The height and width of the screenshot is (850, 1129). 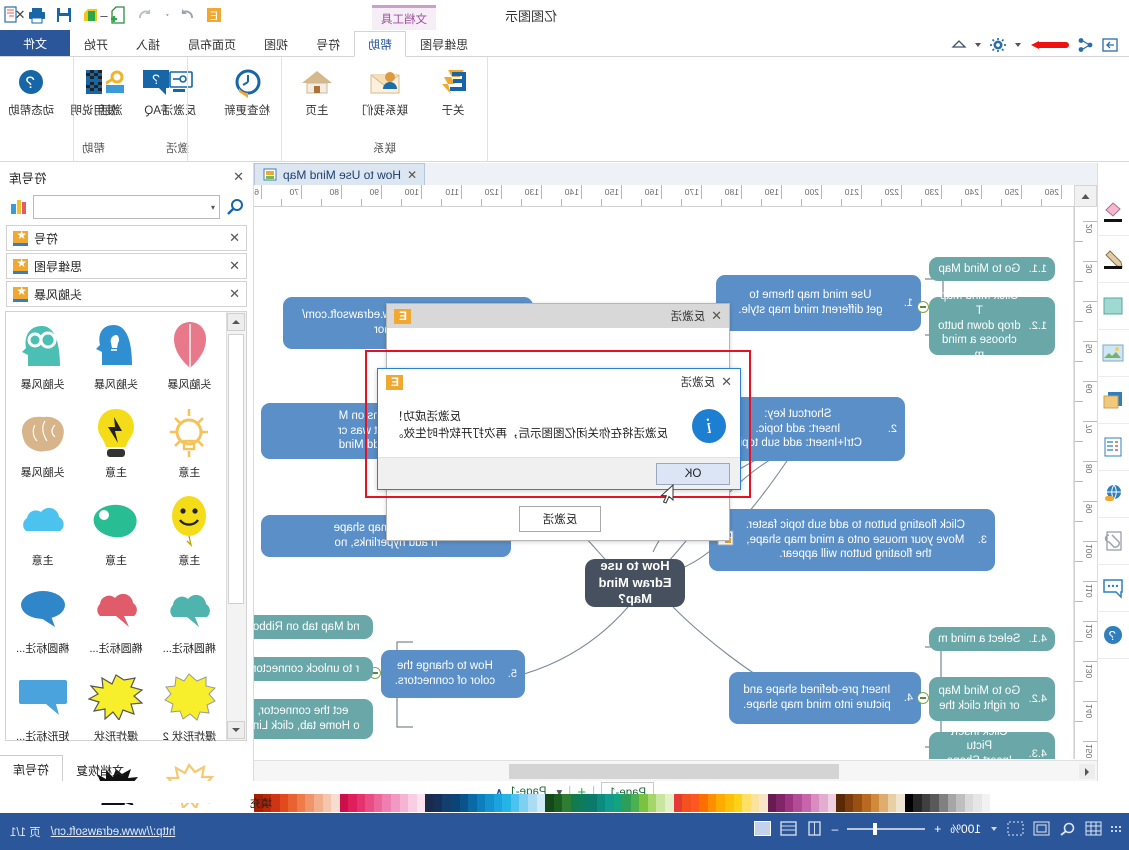 What do you see at coordinates (10, 15) in the screenshot?
I see `print-preview-icon` at bounding box center [10, 15].